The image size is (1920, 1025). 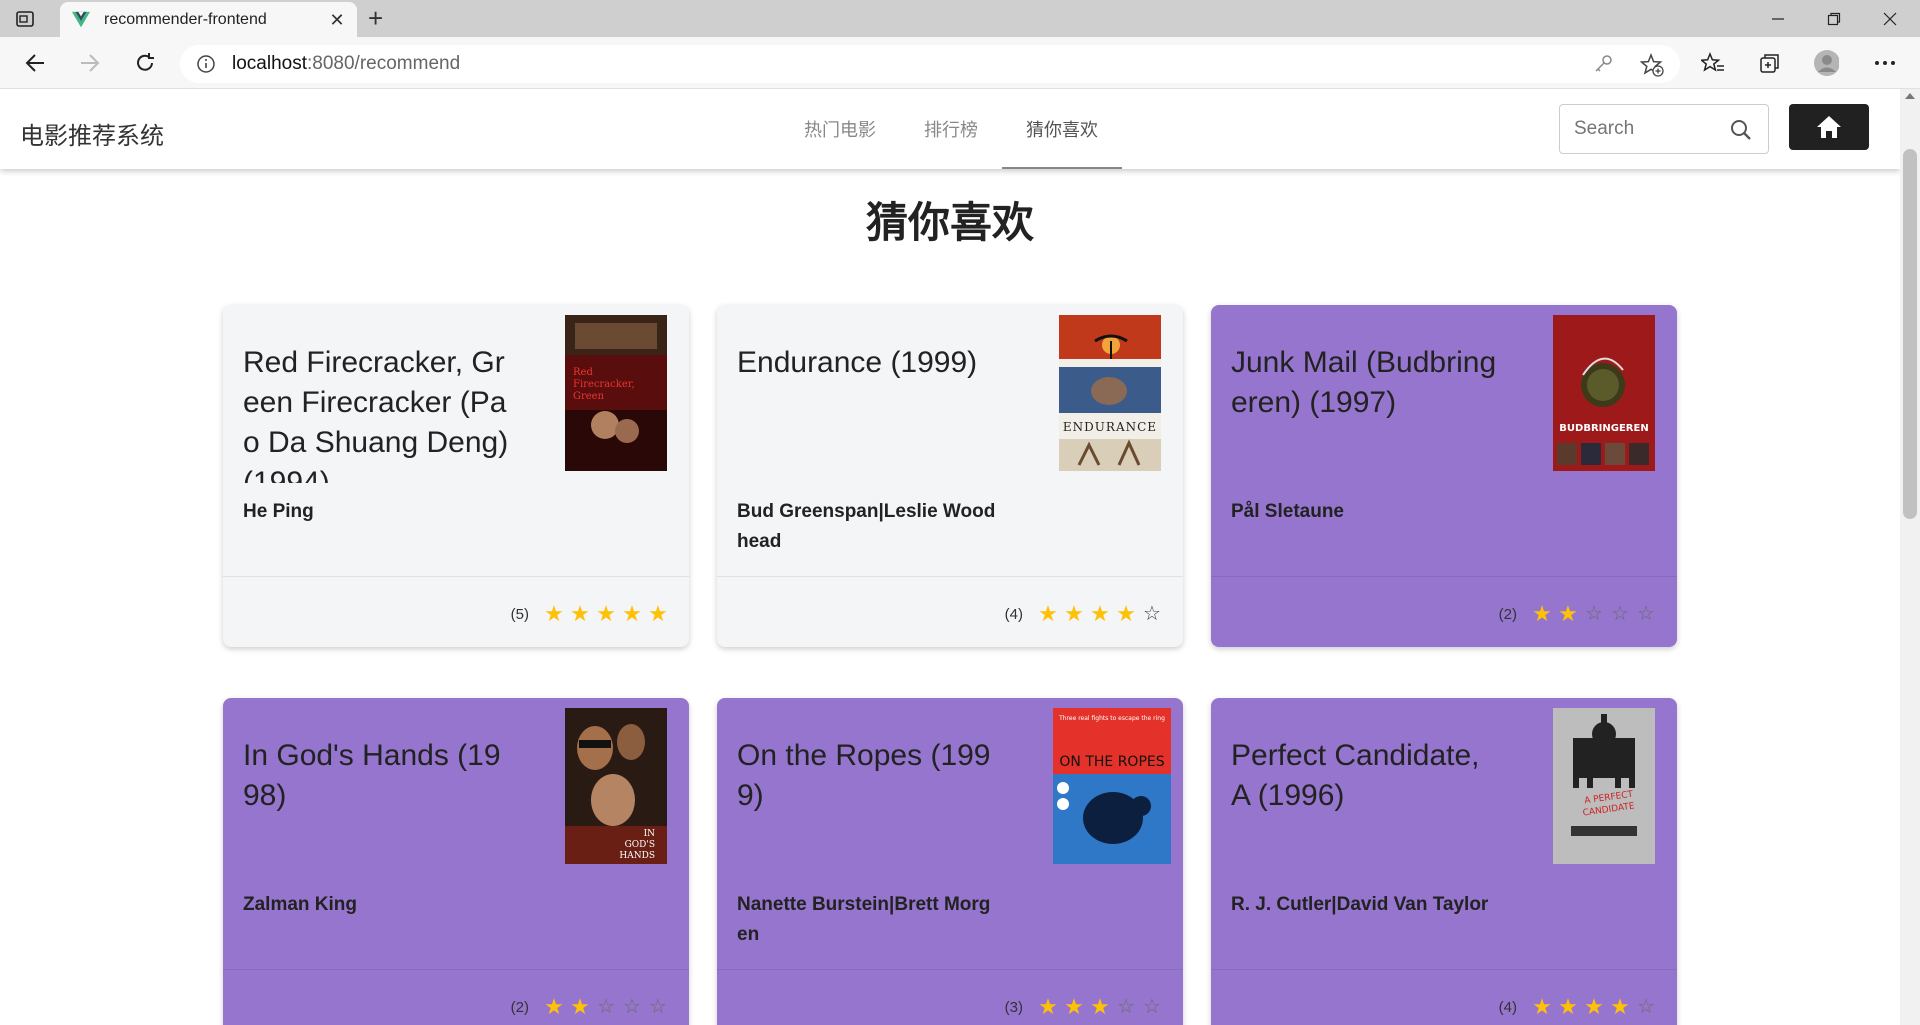 I want to click on svg-text:Three real fights to escape th: Three real fights to escape the ring, so click(x=1111, y=718).